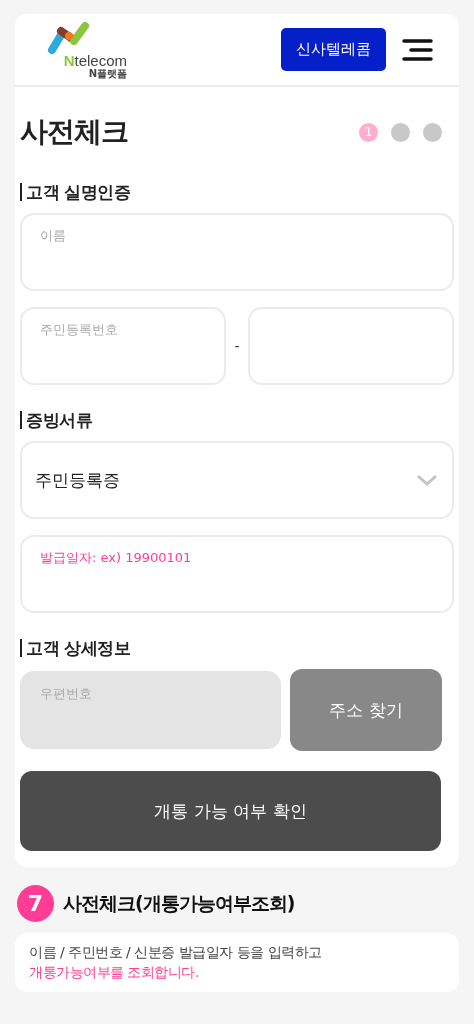  What do you see at coordinates (114, 973) in the screenshot?
I see `note-highlight-text: 개통가능여부를 조회합니다.` at bounding box center [114, 973].